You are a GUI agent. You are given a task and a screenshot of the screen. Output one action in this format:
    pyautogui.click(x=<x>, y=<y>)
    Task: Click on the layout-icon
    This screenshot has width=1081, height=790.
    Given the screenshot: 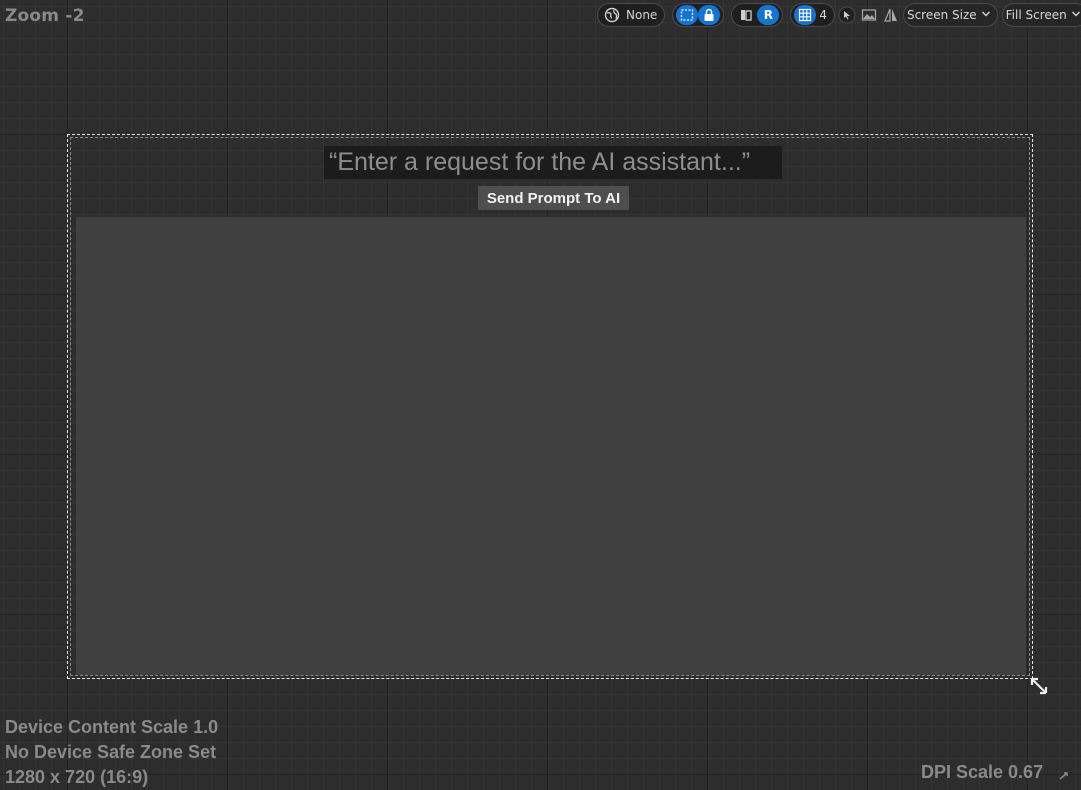 What is the action you would take?
    pyautogui.click(x=746, y=15)
    